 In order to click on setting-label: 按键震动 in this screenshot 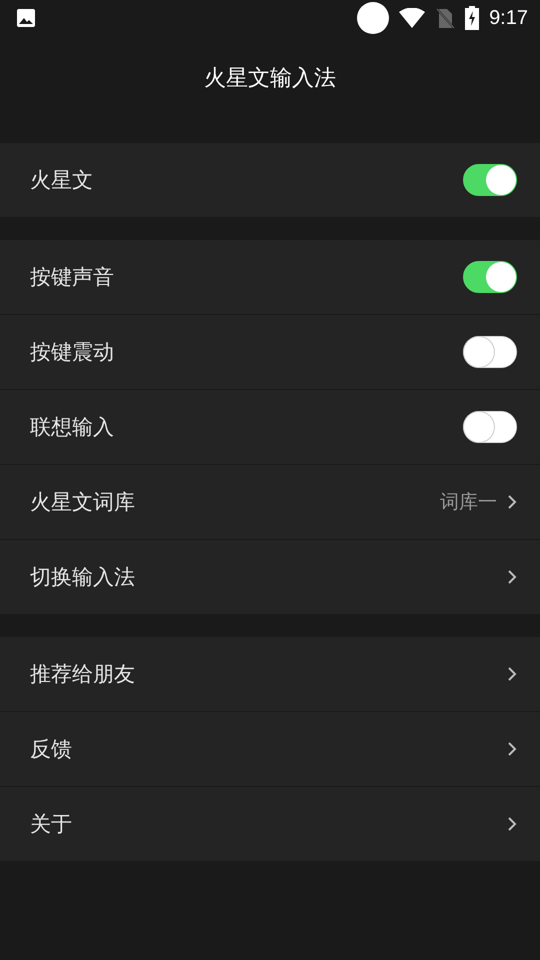, I will do `click(72, 352)`.